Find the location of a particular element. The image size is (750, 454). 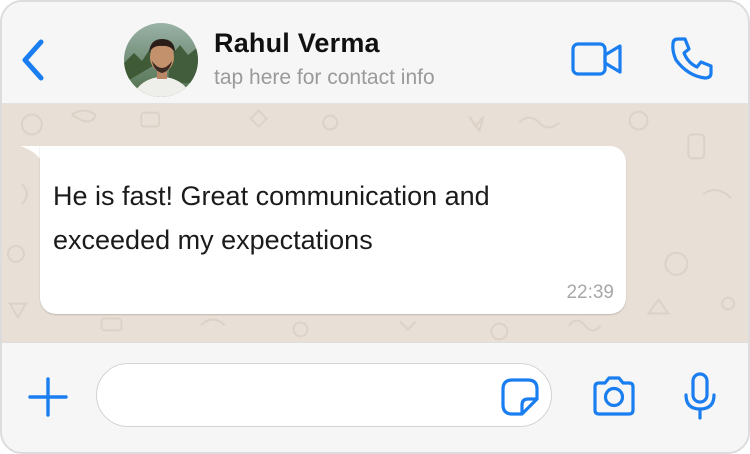

microphone-icon is located at coordinates (700, 396).